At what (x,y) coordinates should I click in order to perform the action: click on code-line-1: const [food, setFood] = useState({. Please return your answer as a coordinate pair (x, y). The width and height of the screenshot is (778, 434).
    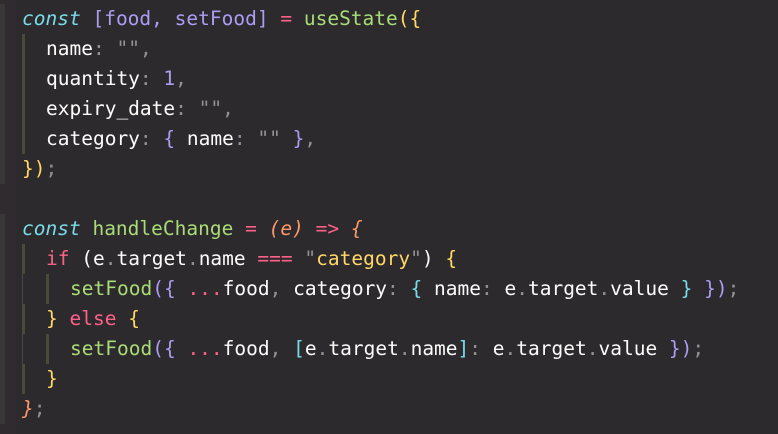
    Looking at the image, I should click on (400, 19).